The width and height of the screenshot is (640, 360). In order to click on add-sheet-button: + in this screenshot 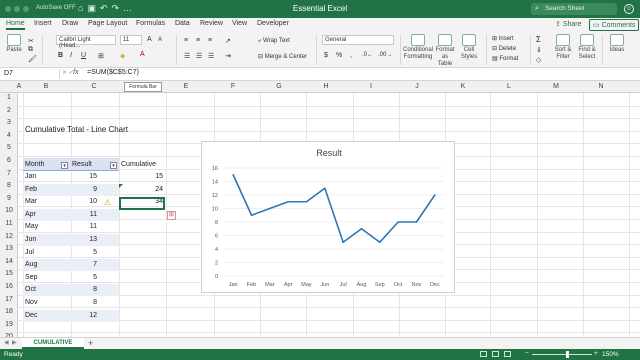, I will do `click(90, 343)`.